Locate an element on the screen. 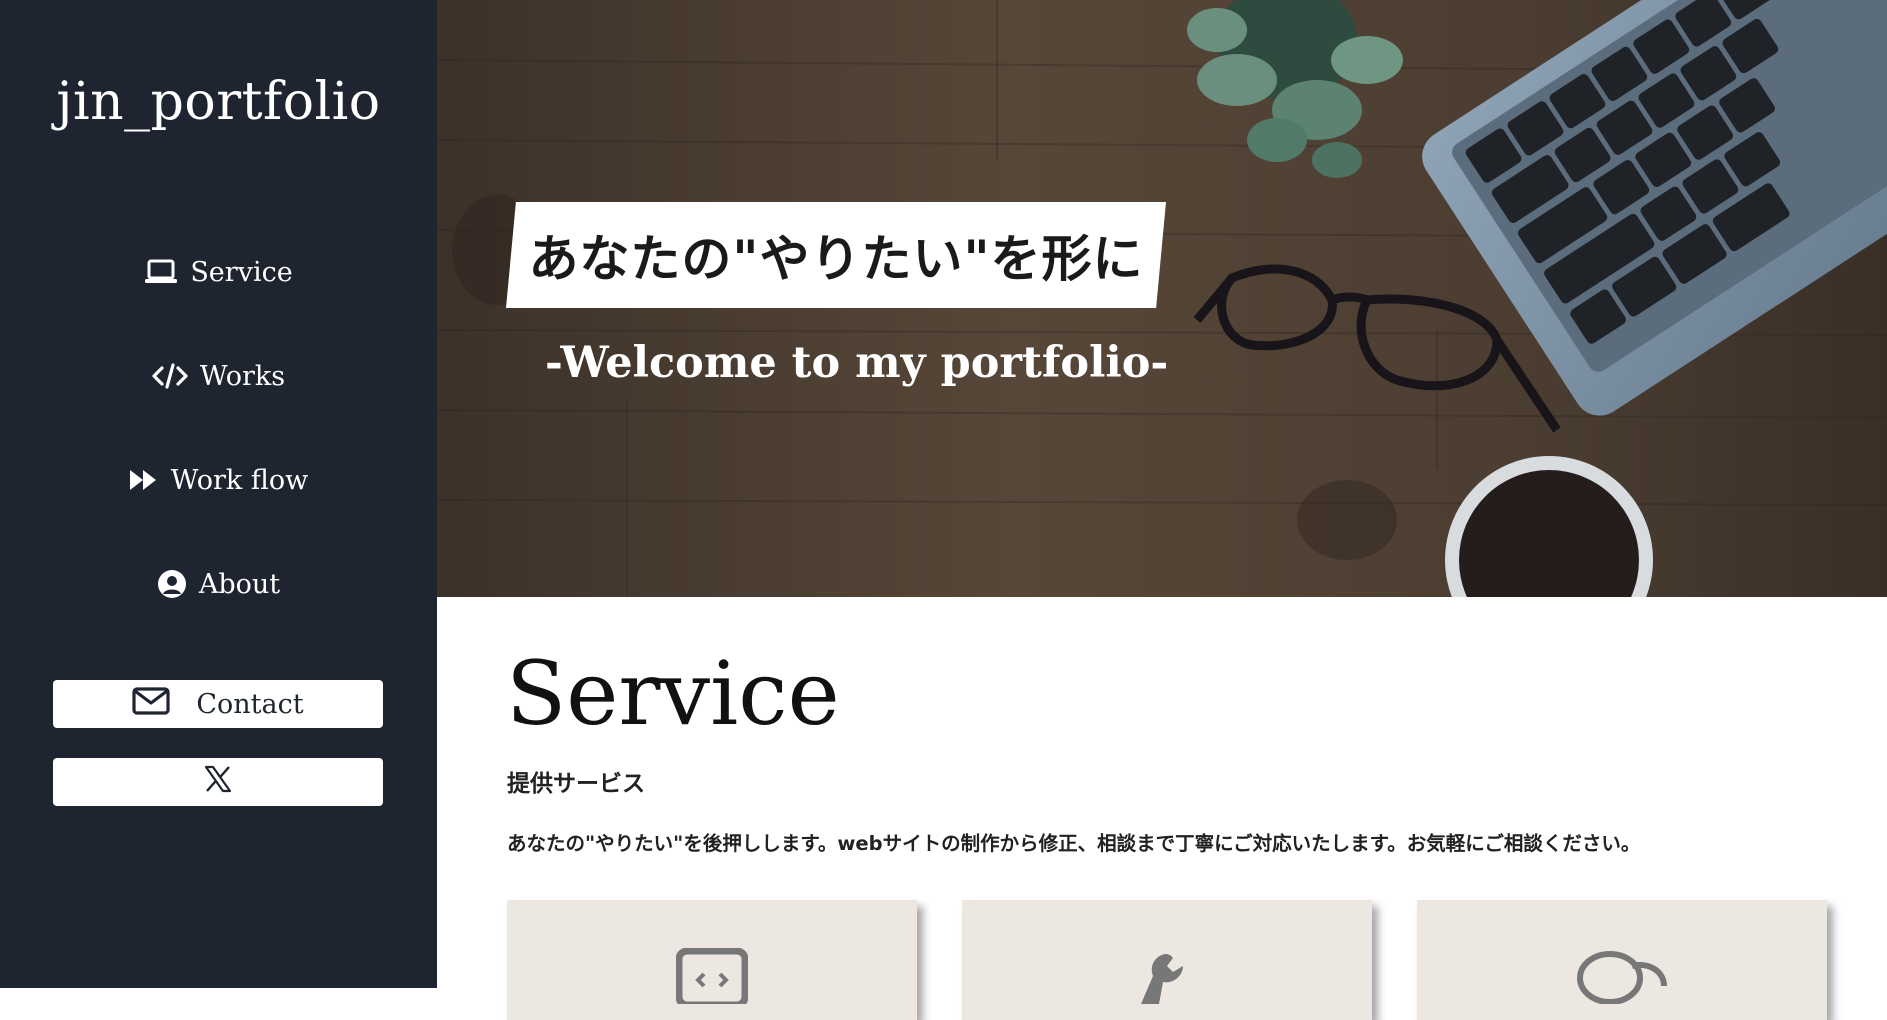 Image resolution: width=1887 pixels, height=1020 pixels. service-subheading: 提供サービス is located at coordinates (576, 784).